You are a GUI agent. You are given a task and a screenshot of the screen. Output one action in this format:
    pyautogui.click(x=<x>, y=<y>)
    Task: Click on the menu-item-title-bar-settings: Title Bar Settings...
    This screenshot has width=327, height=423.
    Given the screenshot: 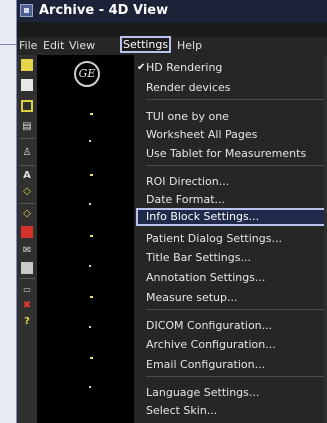 What is the action you would take?
    pyautogui.click(x=198, y=258)
    